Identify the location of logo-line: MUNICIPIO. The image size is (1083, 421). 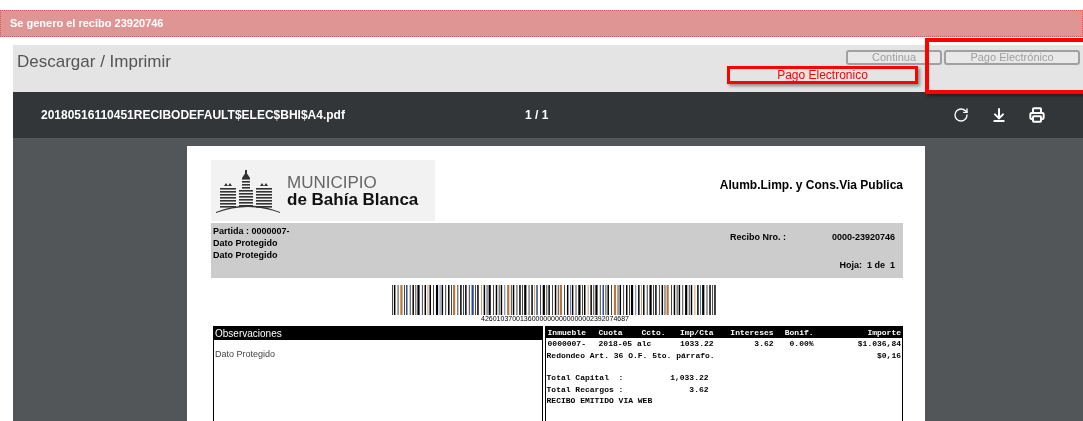
(332, 182).